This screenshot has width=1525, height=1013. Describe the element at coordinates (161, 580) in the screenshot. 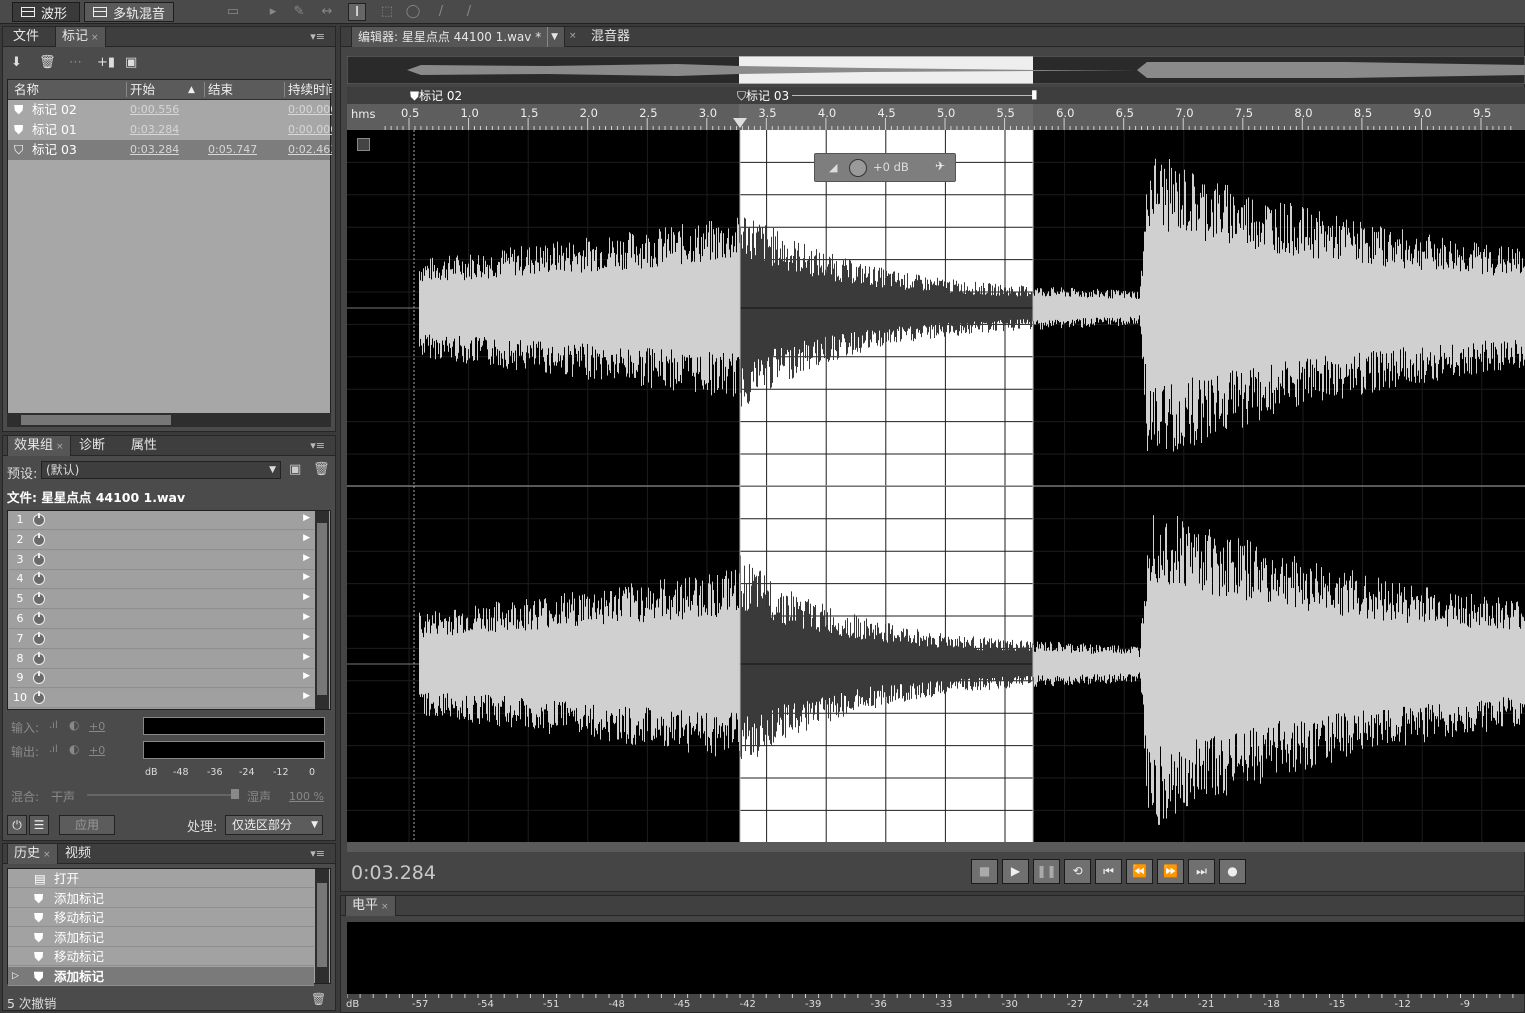

I see `effect-slot: 4 ▶` at that location.